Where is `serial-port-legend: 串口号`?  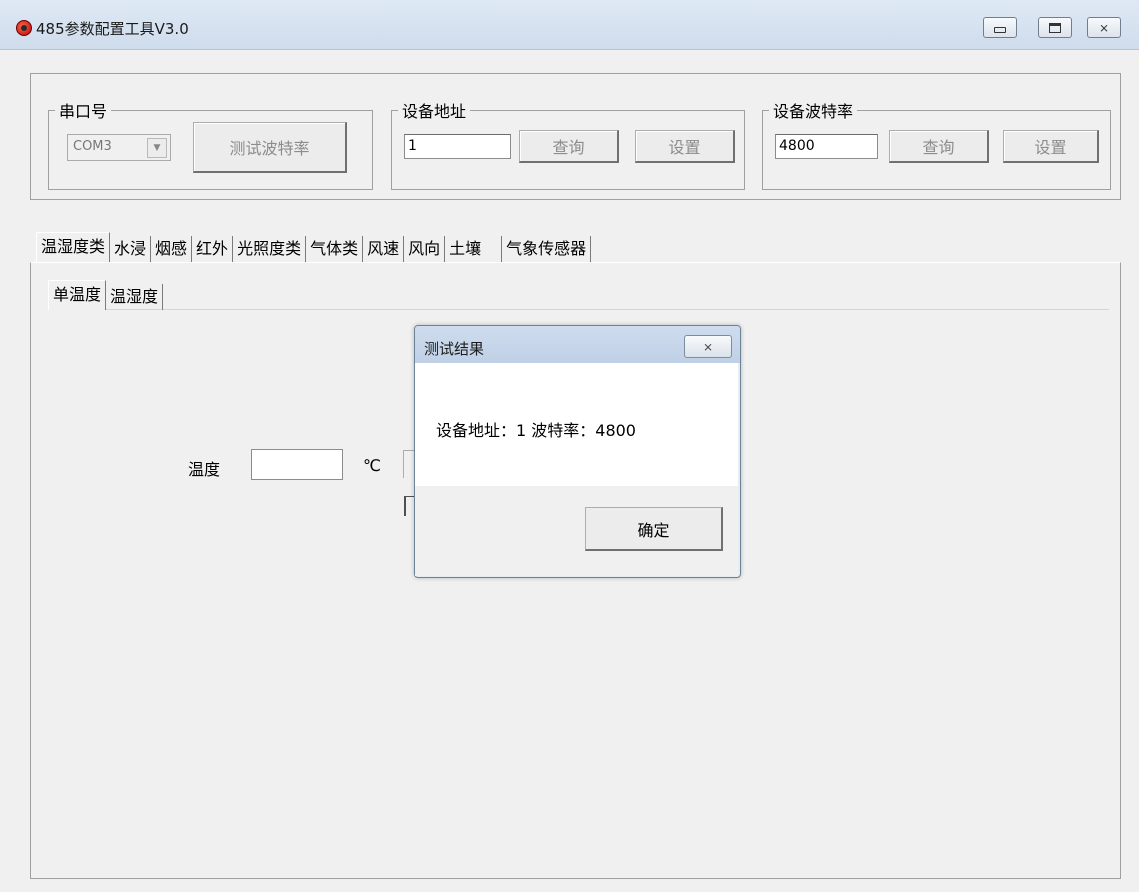 serial-port-legend: 串口号 is located at coordinates (83, 111).